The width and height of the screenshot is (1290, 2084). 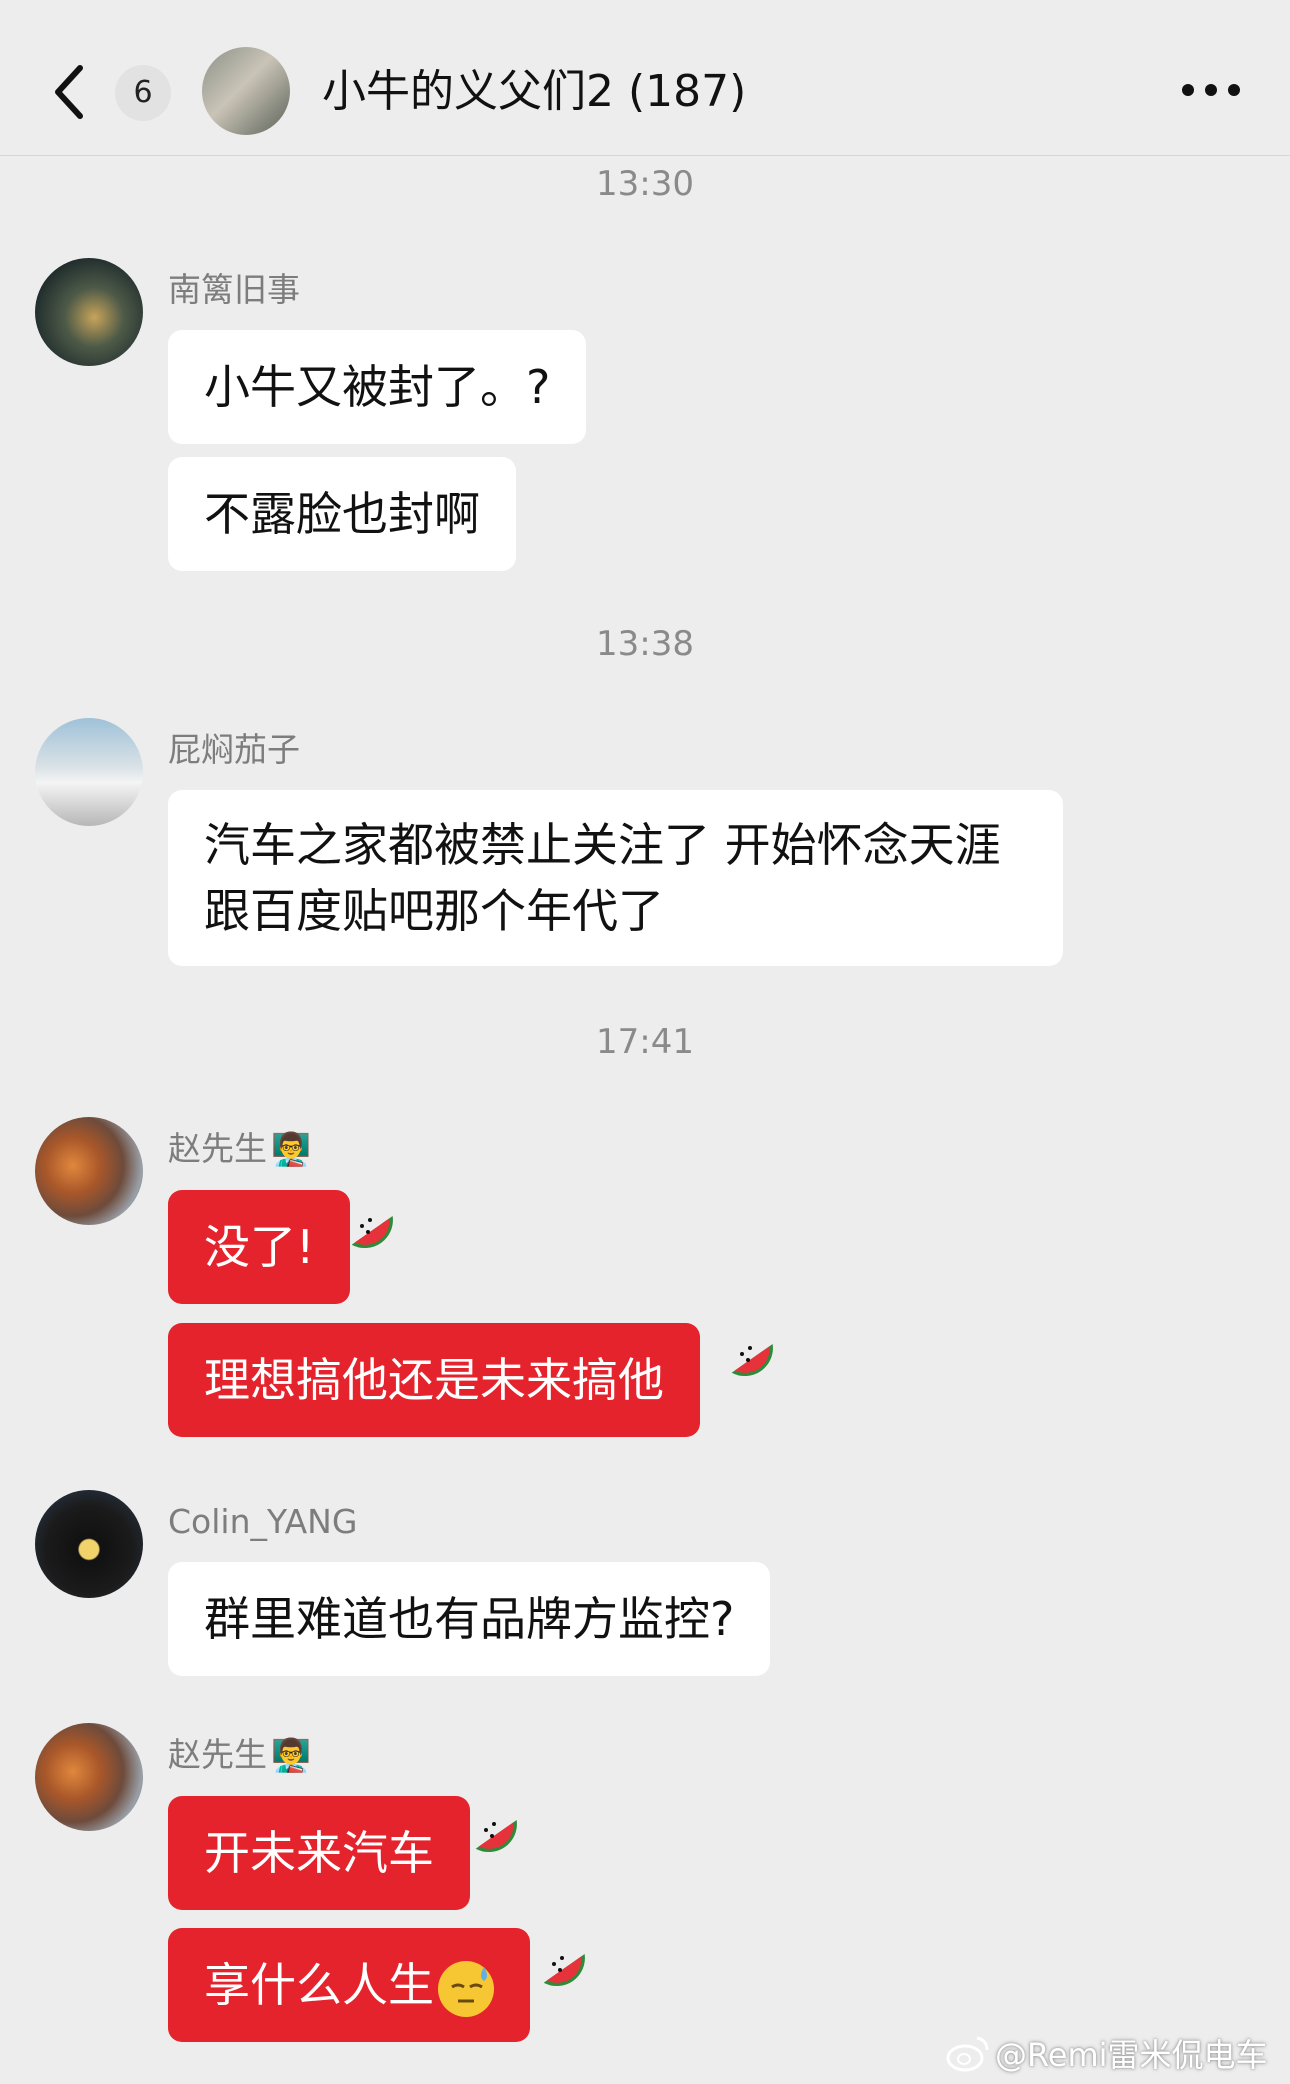 I want to click on group-title: 小牛的义父们2 (187), so click(x=534, y=91).